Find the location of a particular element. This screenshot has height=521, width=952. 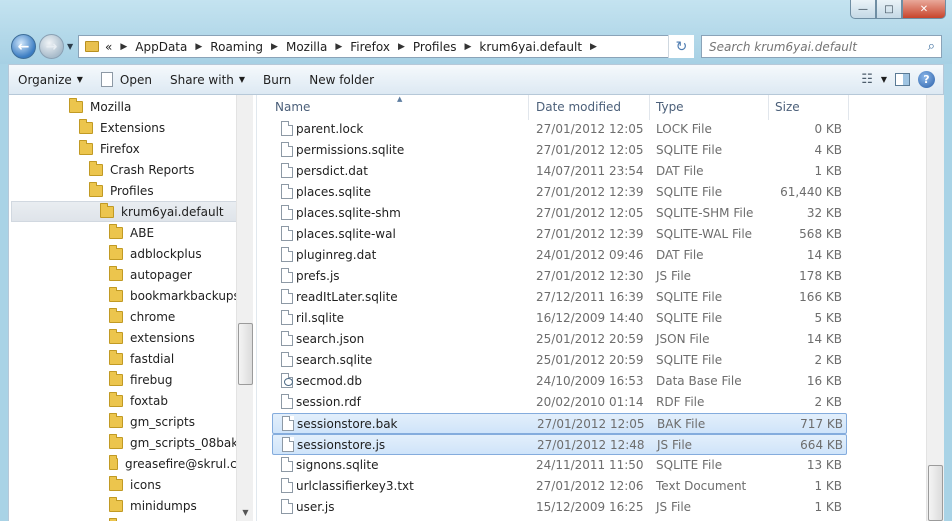

search-box: ⌕ is located at coordinates (821, 46).